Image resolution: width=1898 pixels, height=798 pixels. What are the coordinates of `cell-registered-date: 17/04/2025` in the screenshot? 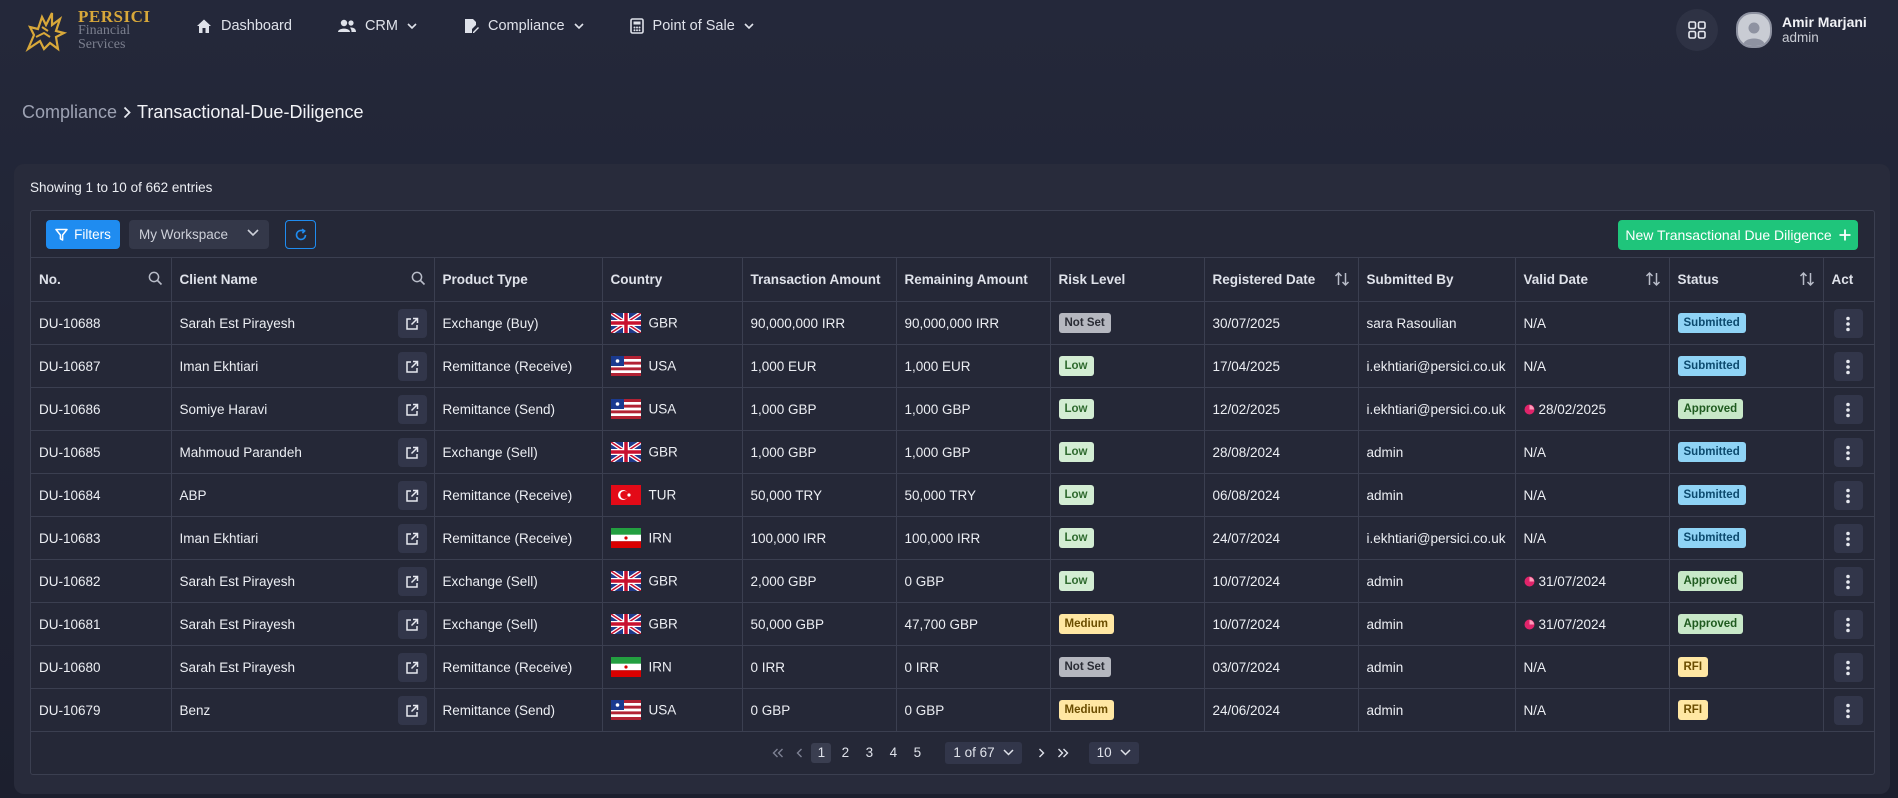 It's located at (1281, 366).